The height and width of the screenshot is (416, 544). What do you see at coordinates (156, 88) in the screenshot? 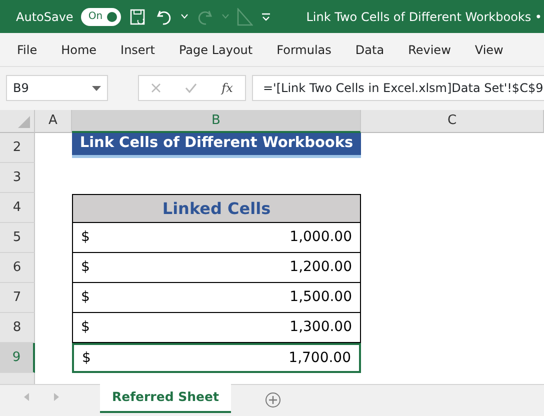
I see `cancel-icon` at bounding box center [156, 88].